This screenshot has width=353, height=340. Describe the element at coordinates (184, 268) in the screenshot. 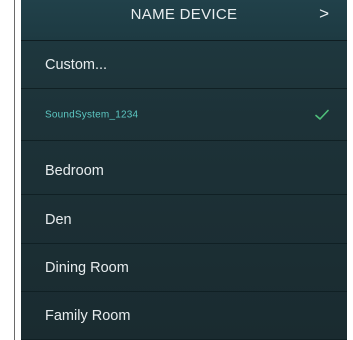

I see `list-item-dining-room: Dining Room` at that location.